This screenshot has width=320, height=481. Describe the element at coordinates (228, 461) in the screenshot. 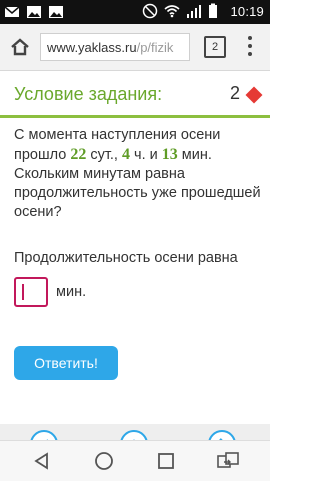

I see `dual-window-icon` at that location.